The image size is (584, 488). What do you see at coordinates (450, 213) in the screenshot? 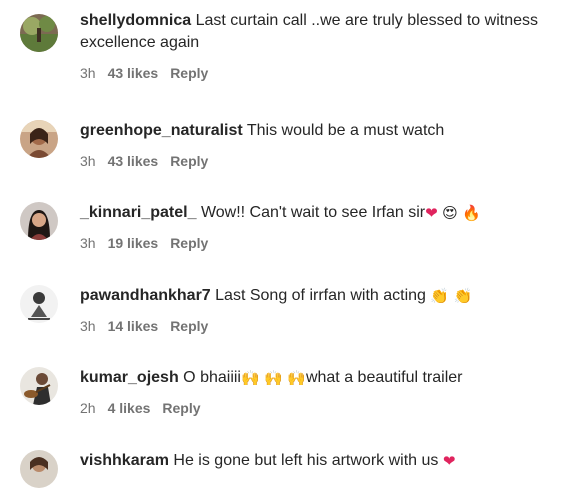
I see `heart-eyes-emoji-icon: 😍` at bounding box center [450, 213].